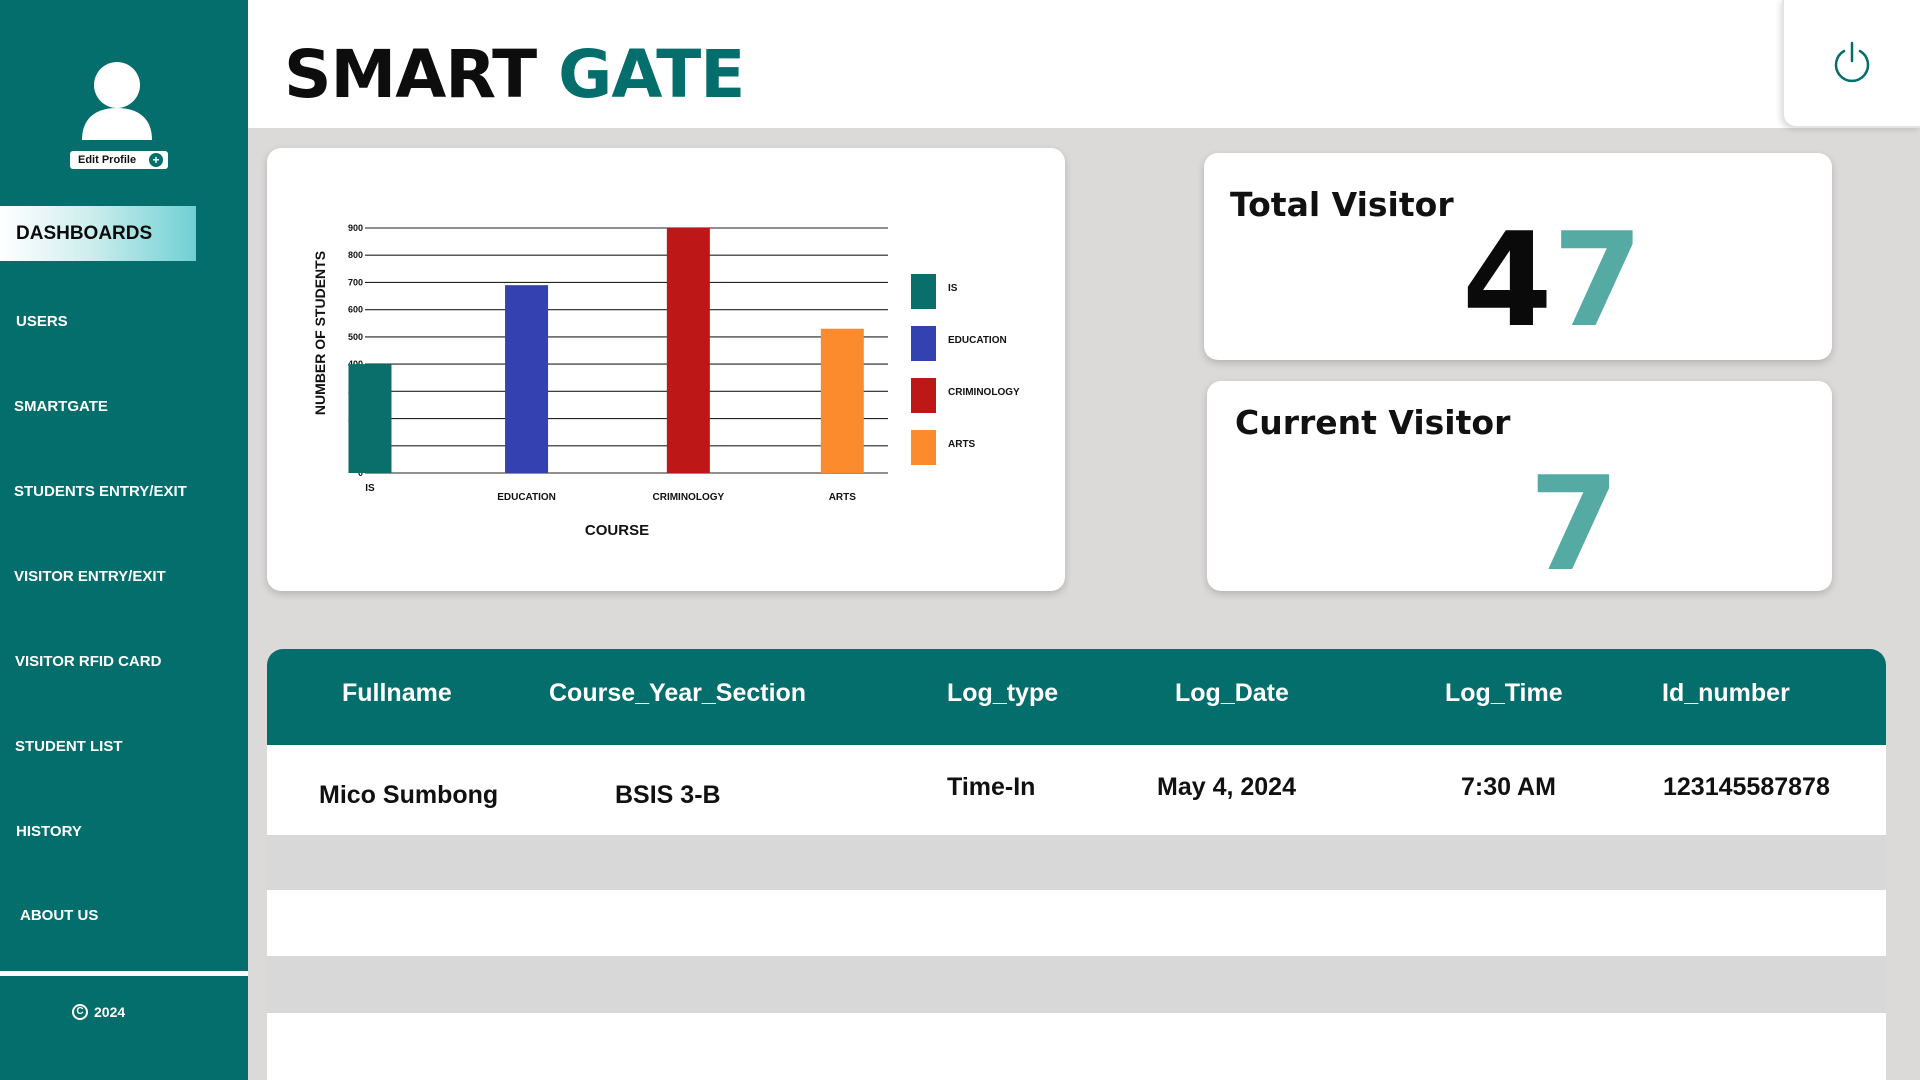 This screenshot has height=1080, width=1920. I want to click on sidebar-item-users: USERS, so click(42, 321).